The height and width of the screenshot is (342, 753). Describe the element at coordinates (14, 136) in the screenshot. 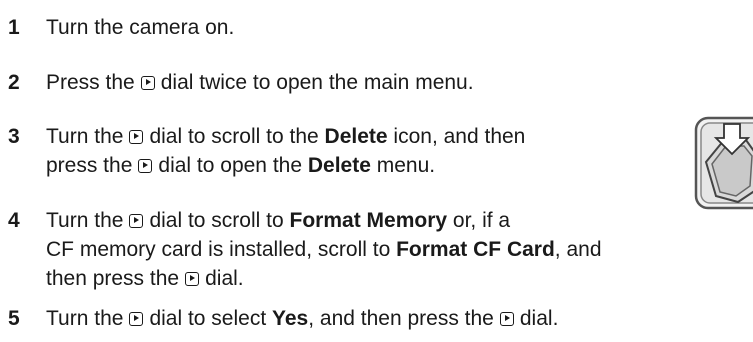

I see `step-number: 3` at that location.